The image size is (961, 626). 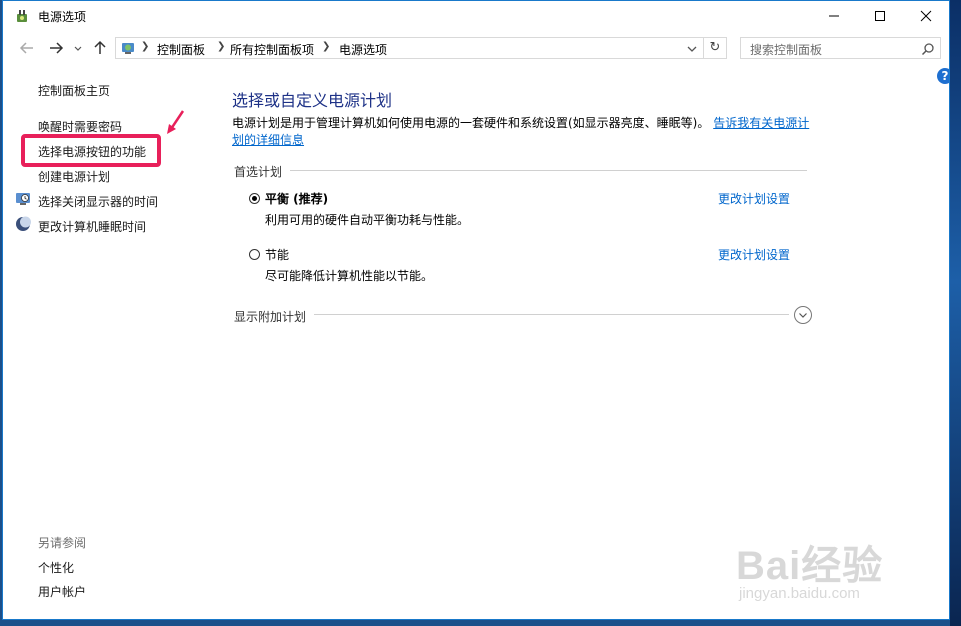 I want to click on pointer-arrow-icon, so click(x=175, y=125).